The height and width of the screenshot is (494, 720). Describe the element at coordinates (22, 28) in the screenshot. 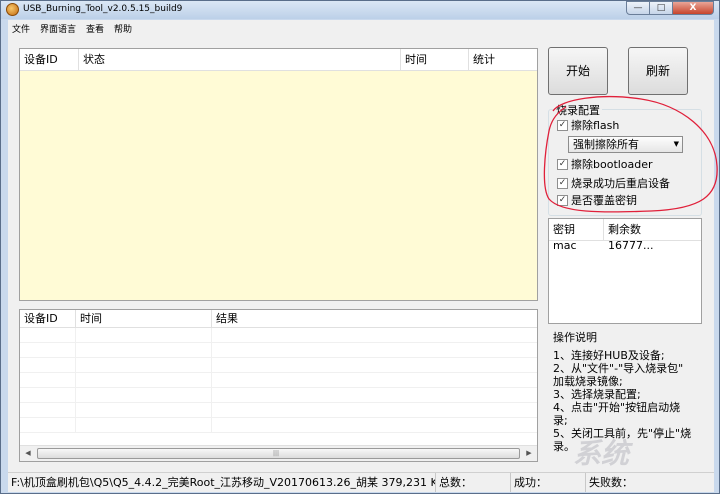

I see `menu-file: 文件` at that location.